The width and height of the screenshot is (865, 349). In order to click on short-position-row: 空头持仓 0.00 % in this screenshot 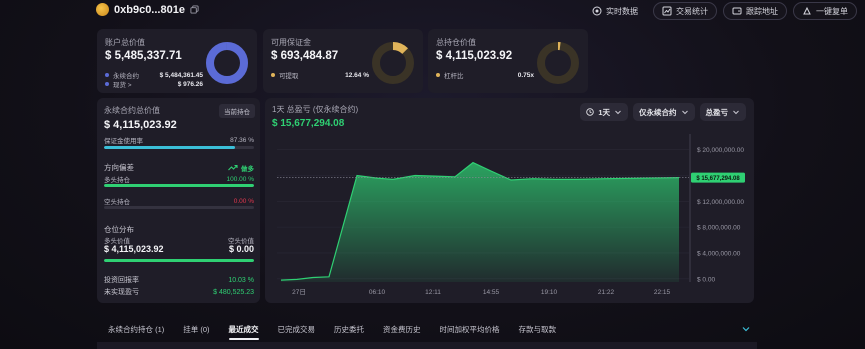, I will do `click(179, 201)`.